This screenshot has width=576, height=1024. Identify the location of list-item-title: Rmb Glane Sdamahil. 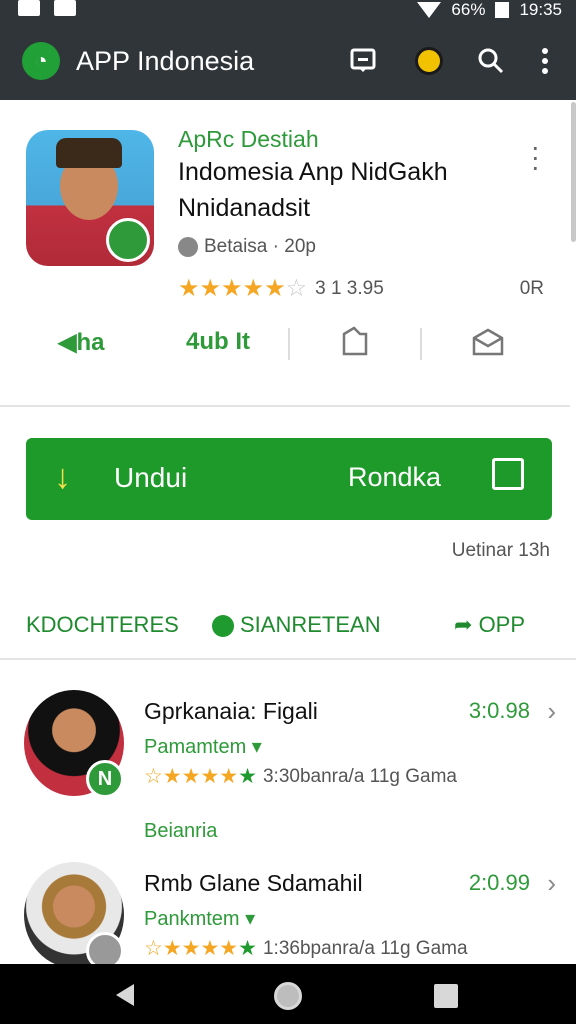
(253, 883).